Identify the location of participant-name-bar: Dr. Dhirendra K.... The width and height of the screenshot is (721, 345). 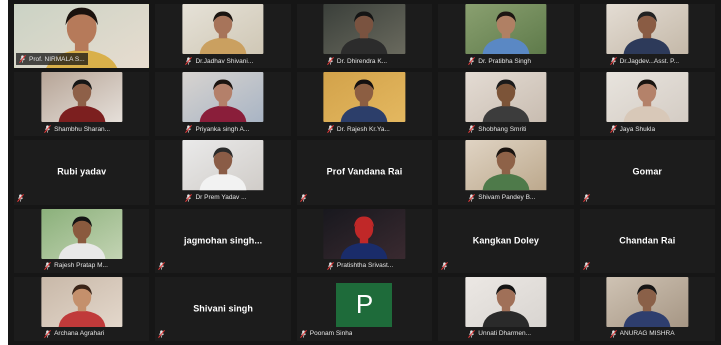
(357, 61).